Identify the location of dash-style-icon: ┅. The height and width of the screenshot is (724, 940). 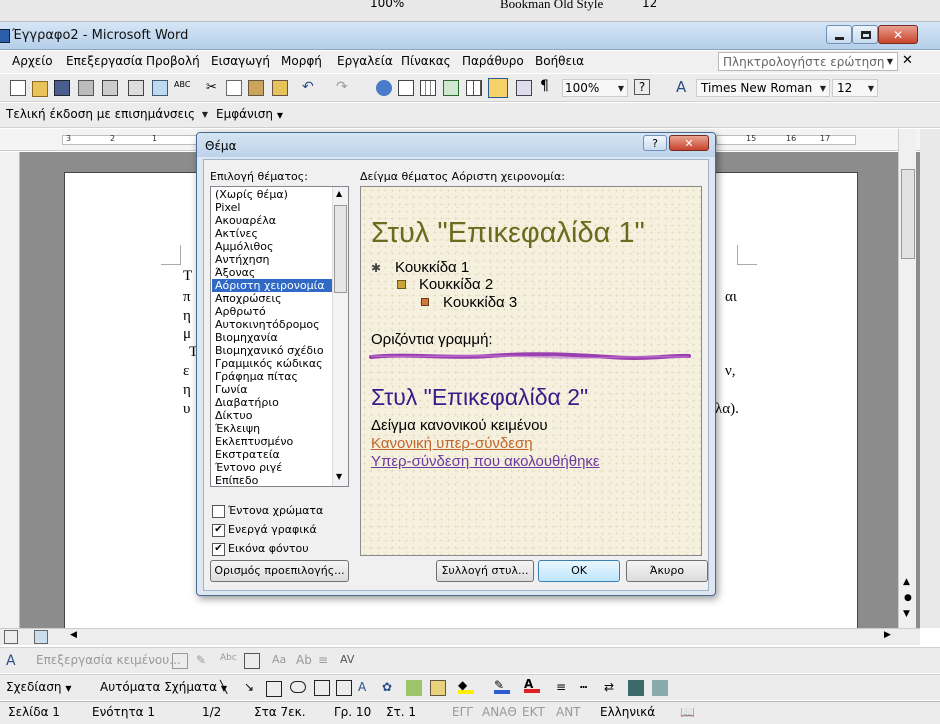
(588, 688).